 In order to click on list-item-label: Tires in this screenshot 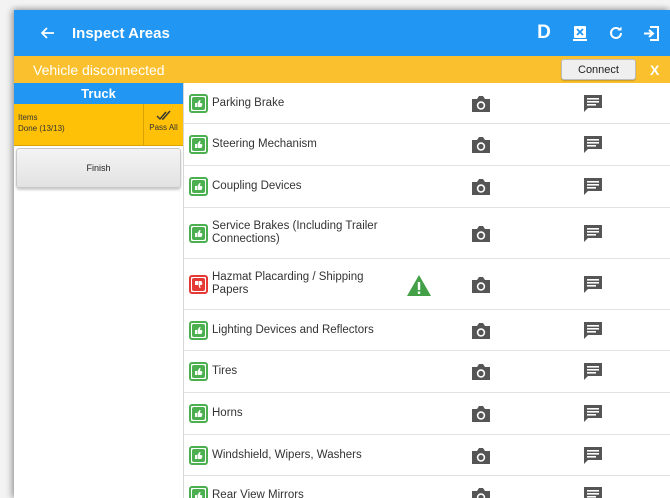, I will do `click(225, 371)`.